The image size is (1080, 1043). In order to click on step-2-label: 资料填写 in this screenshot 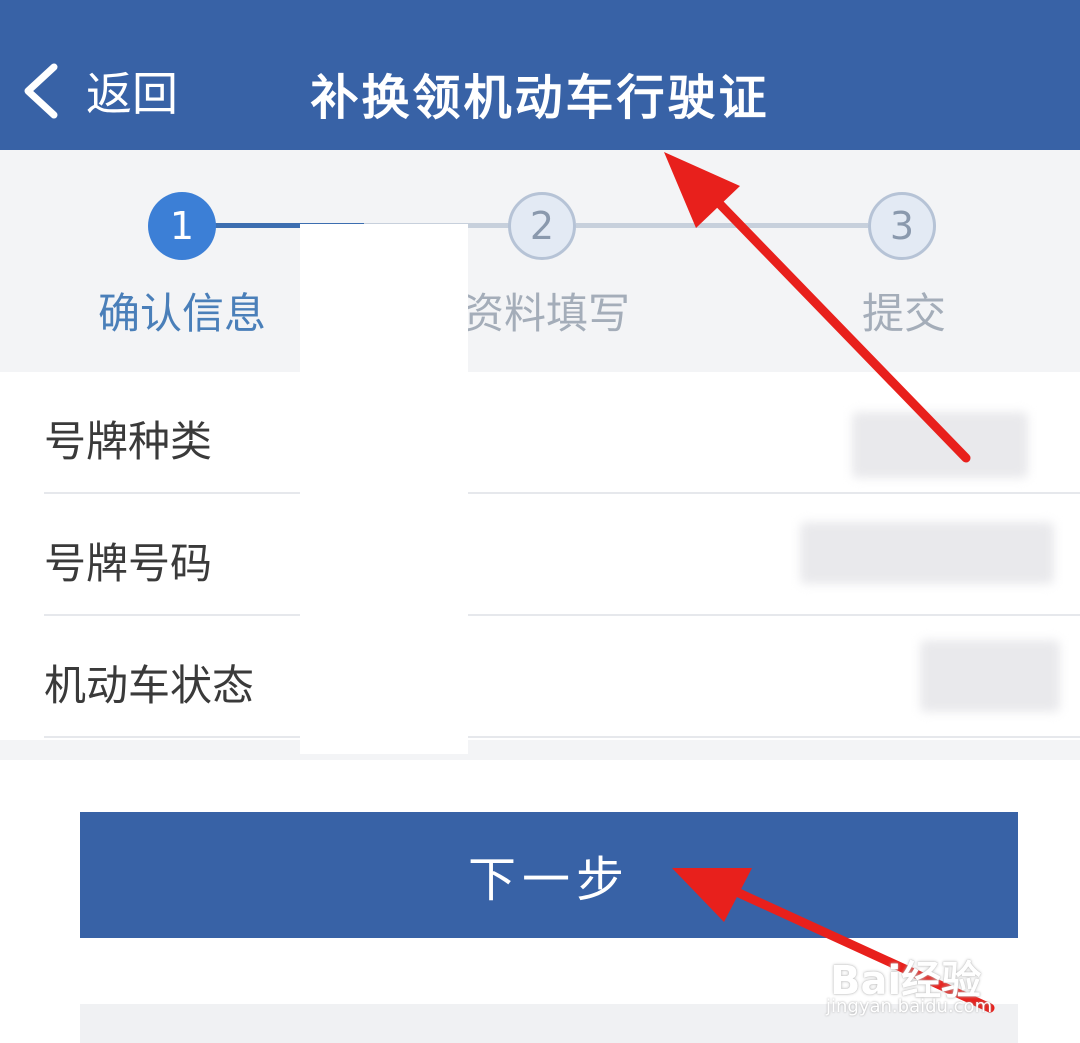, I will do `click(546, 313)`.